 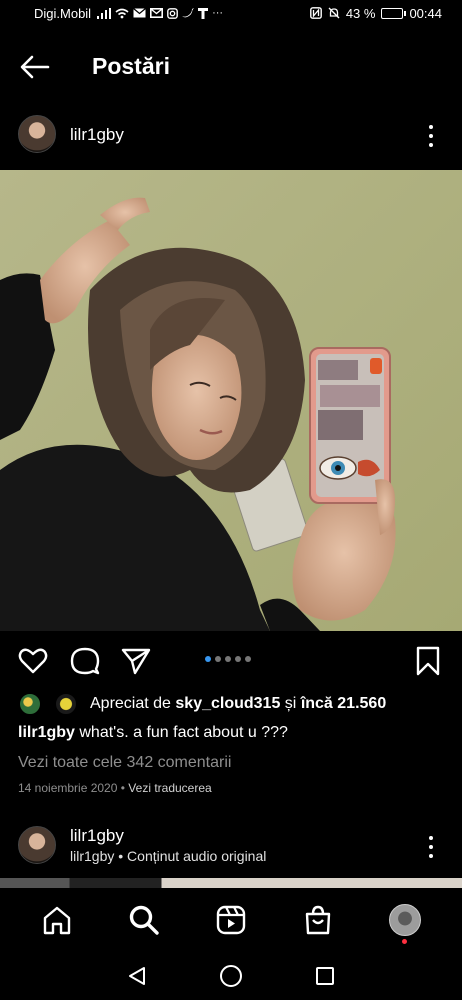 I want to click on liked-by-and: și, so click(x=290, y=703).